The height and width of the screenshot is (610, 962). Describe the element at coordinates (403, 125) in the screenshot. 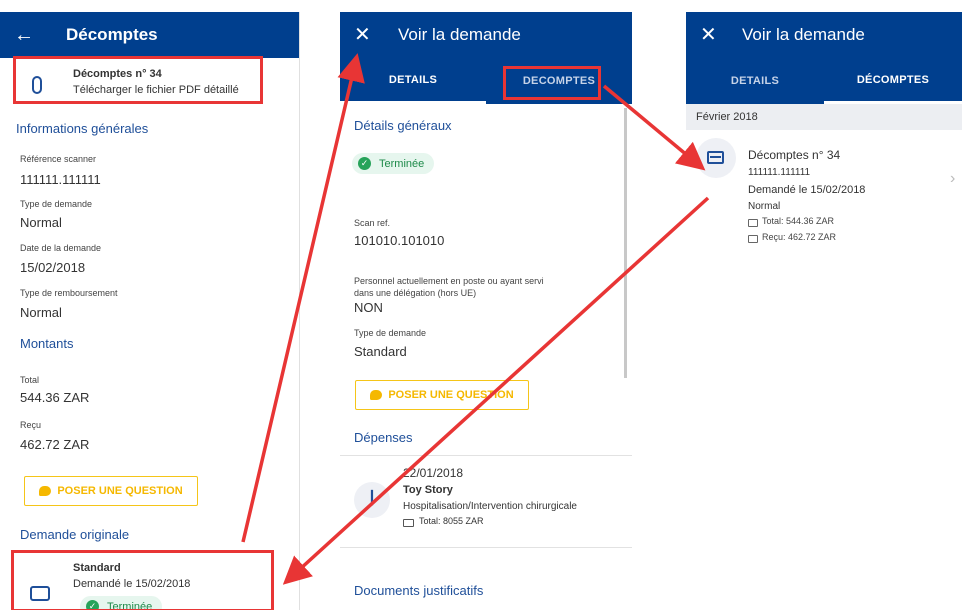

I see `section-general-details: Détails généraux` at that location.